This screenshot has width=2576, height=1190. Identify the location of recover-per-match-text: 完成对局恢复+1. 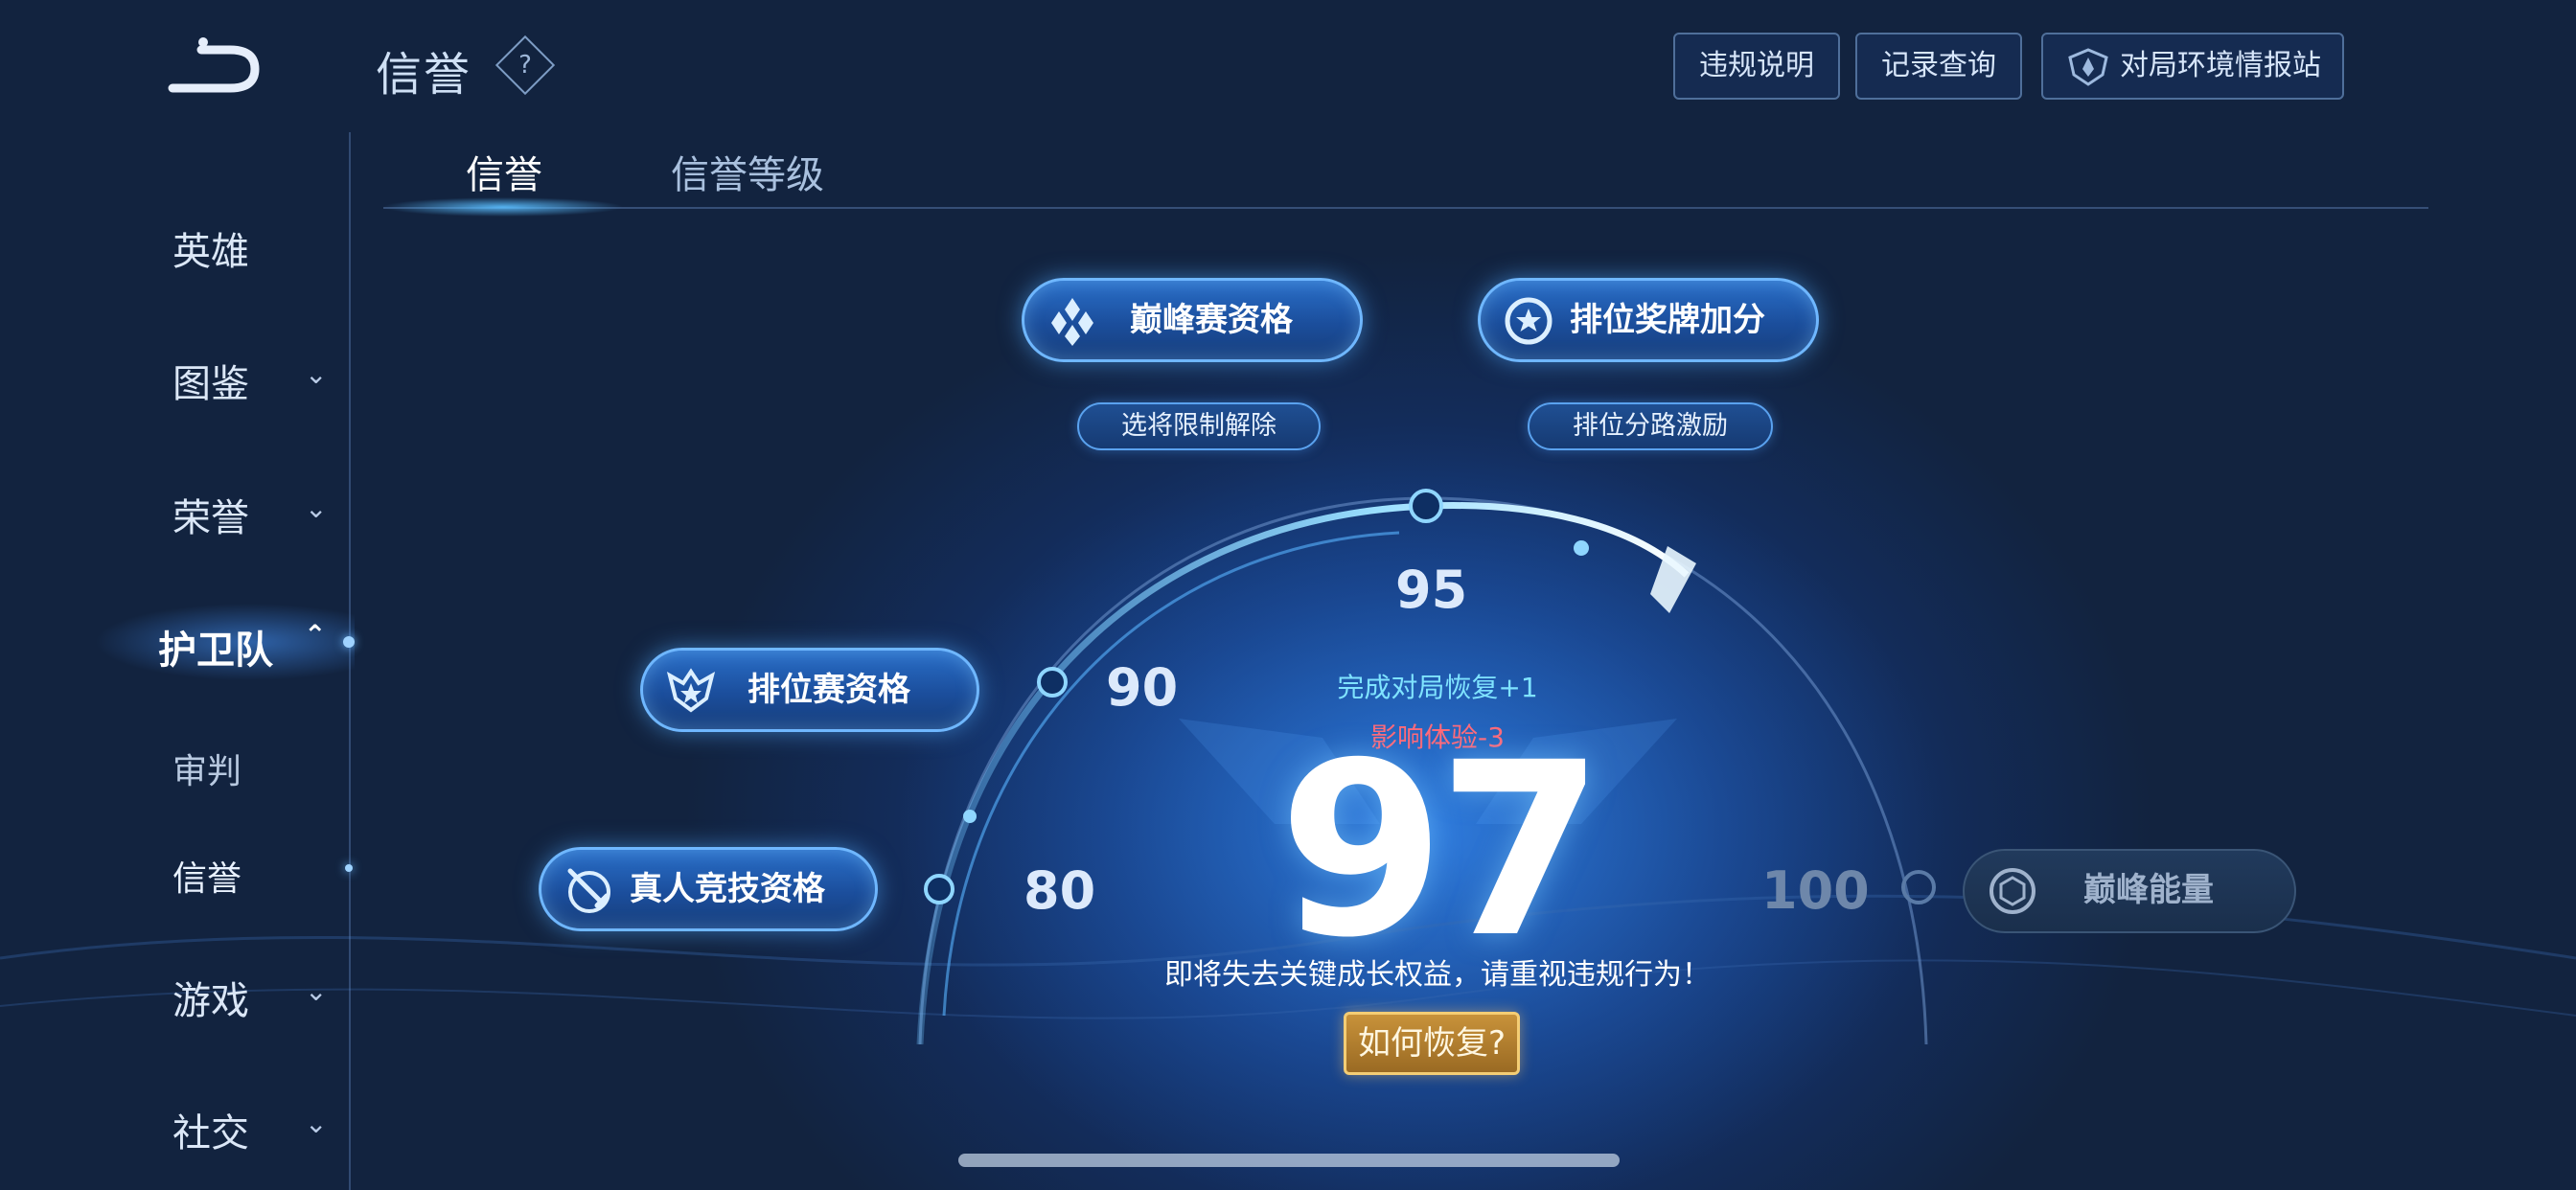
(1437, 687).